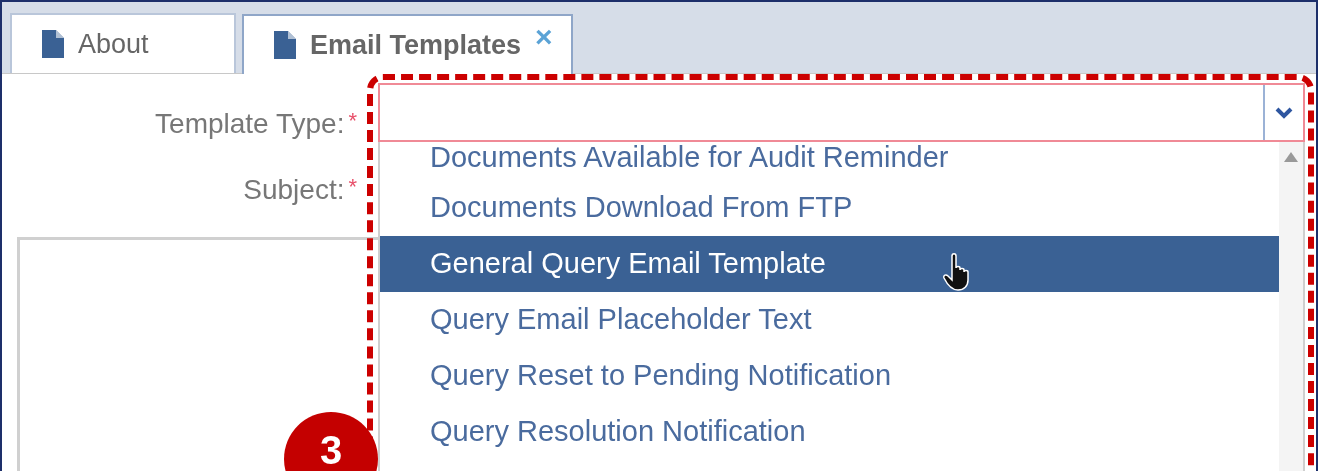 This screenshot has height=471, width=1318. What do you see at coordinates (829, 264) in the screenshot?
I see `dropdown-option: General Query Email Template` at bounding box center [829, 264].